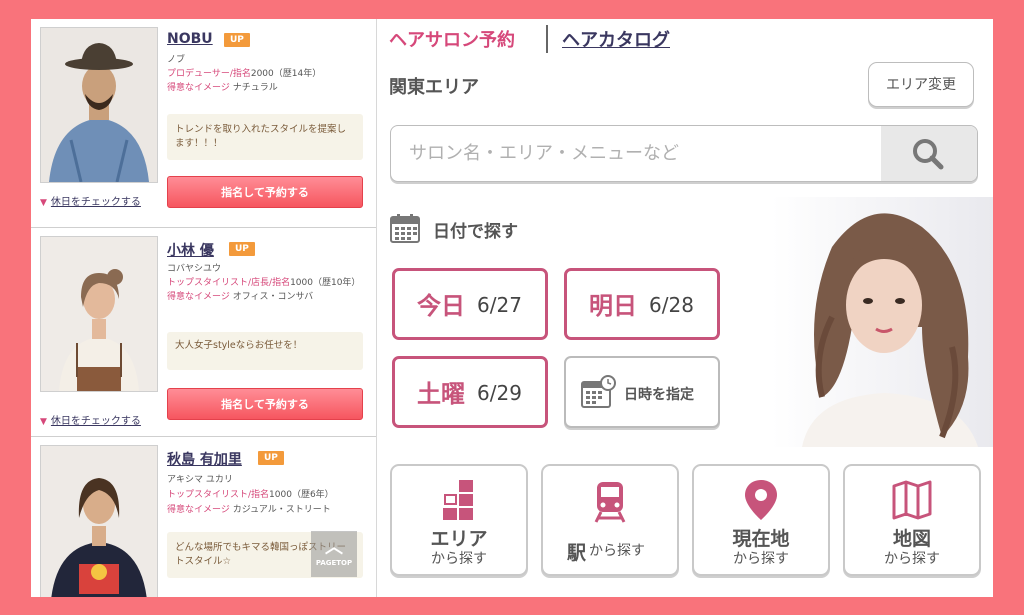  What do you see at coordinates (671, 305) in the screenshot?
I see `date-value: 6/28` at bounding box center [671, 305].